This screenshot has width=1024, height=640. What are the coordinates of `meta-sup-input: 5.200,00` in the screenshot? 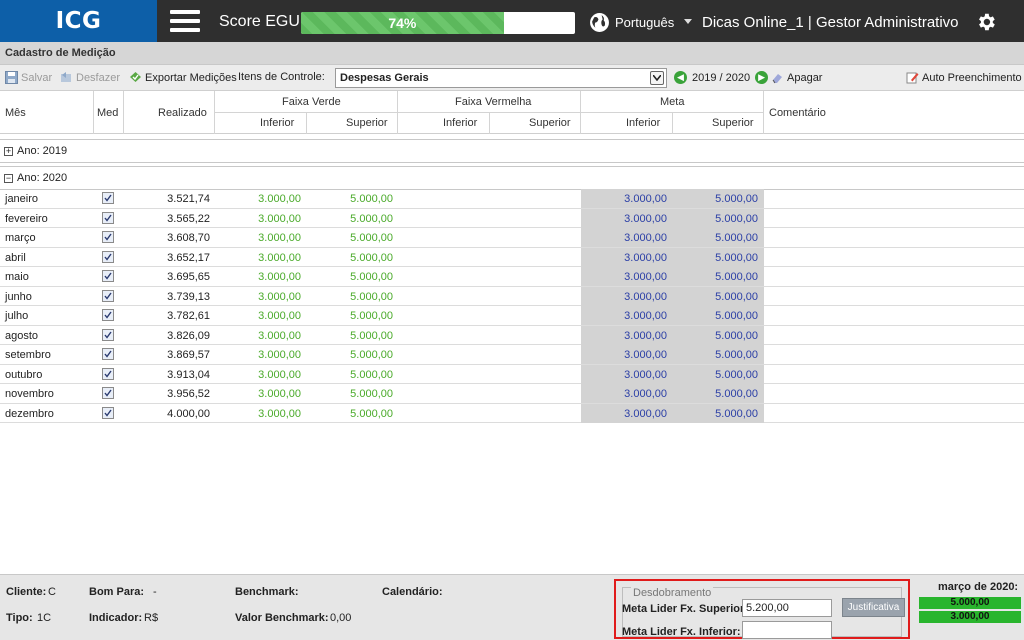 It's located at (787, 608).